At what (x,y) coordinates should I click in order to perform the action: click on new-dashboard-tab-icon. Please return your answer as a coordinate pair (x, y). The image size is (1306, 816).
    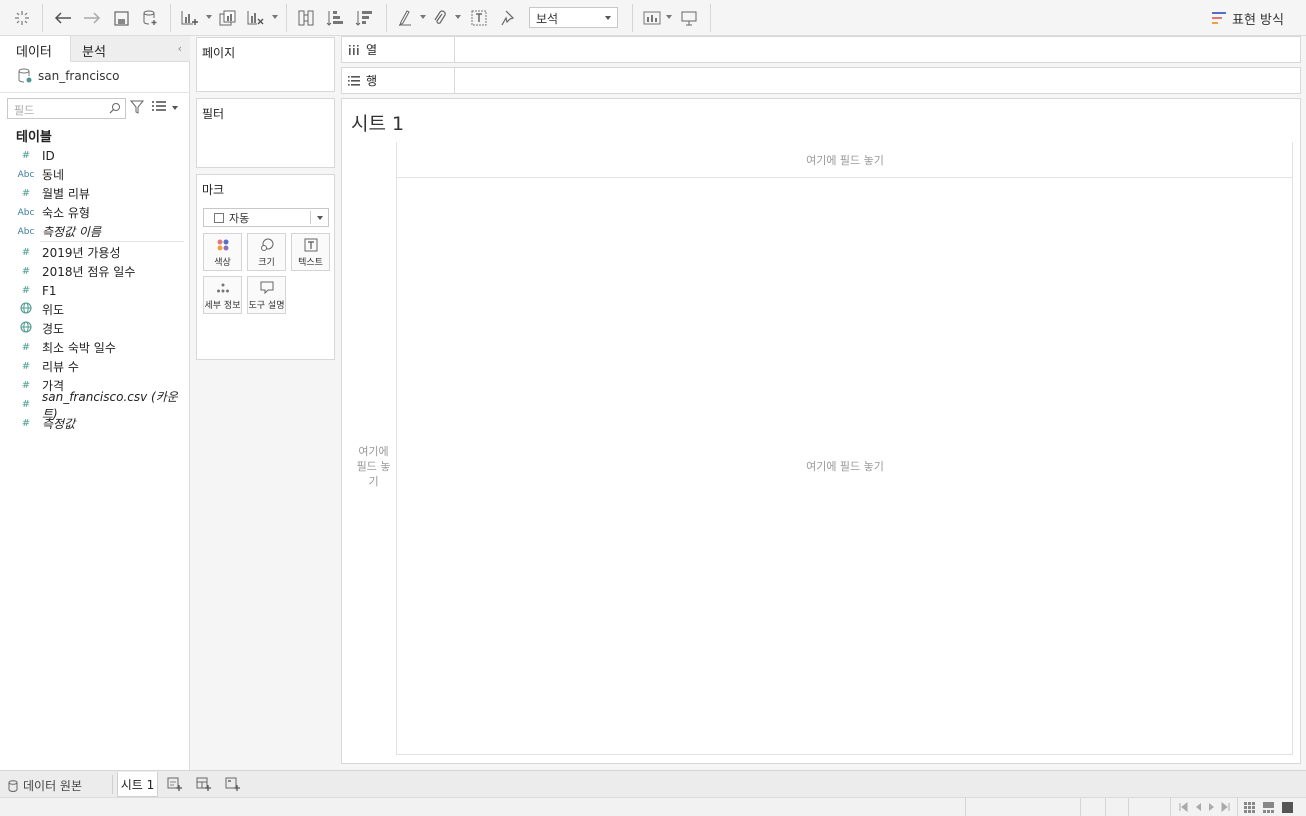
    Looking at the image, I should click on (203, 784).